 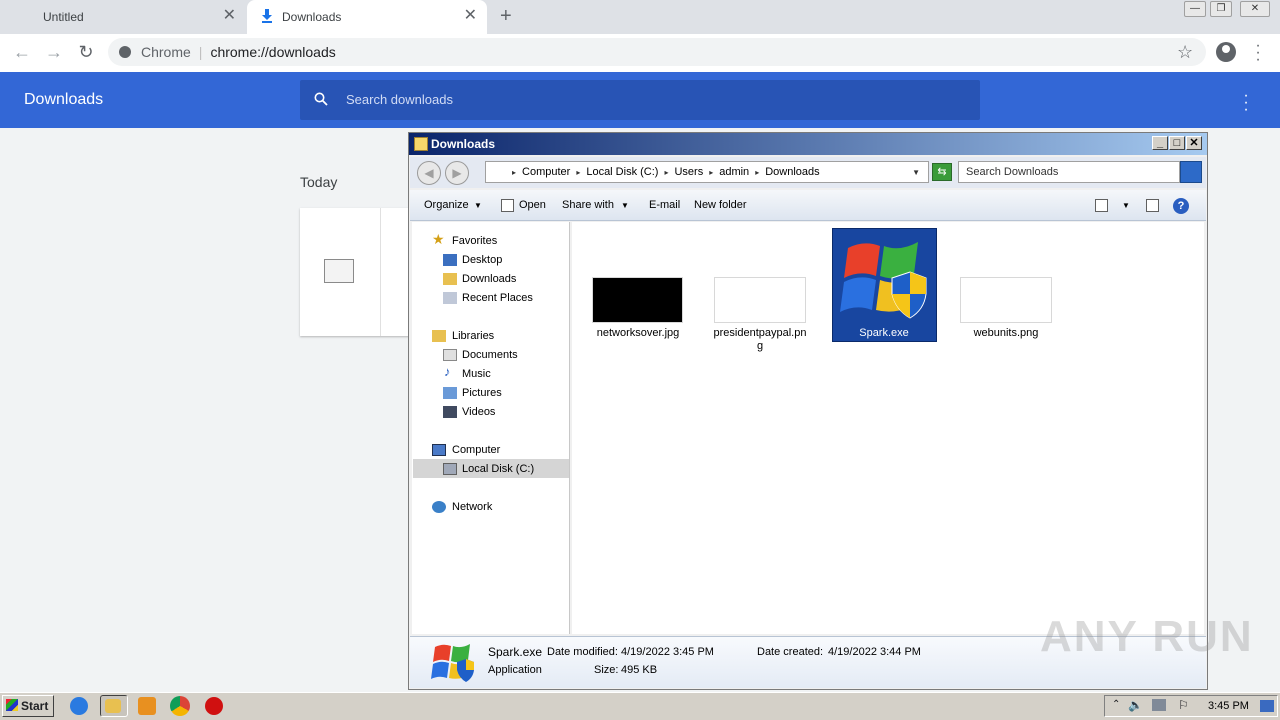 I want to click on nav-documents: Documents, so click(x=490, y=355).